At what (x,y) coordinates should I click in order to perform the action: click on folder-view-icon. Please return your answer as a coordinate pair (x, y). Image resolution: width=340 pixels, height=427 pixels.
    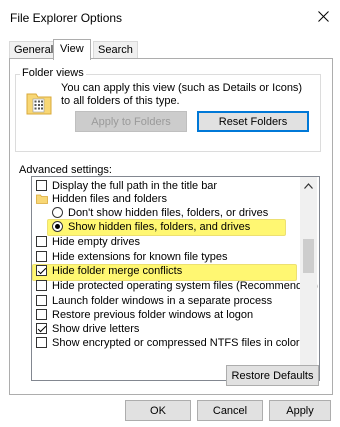
    Looking at the image, I should click on (39, 104).